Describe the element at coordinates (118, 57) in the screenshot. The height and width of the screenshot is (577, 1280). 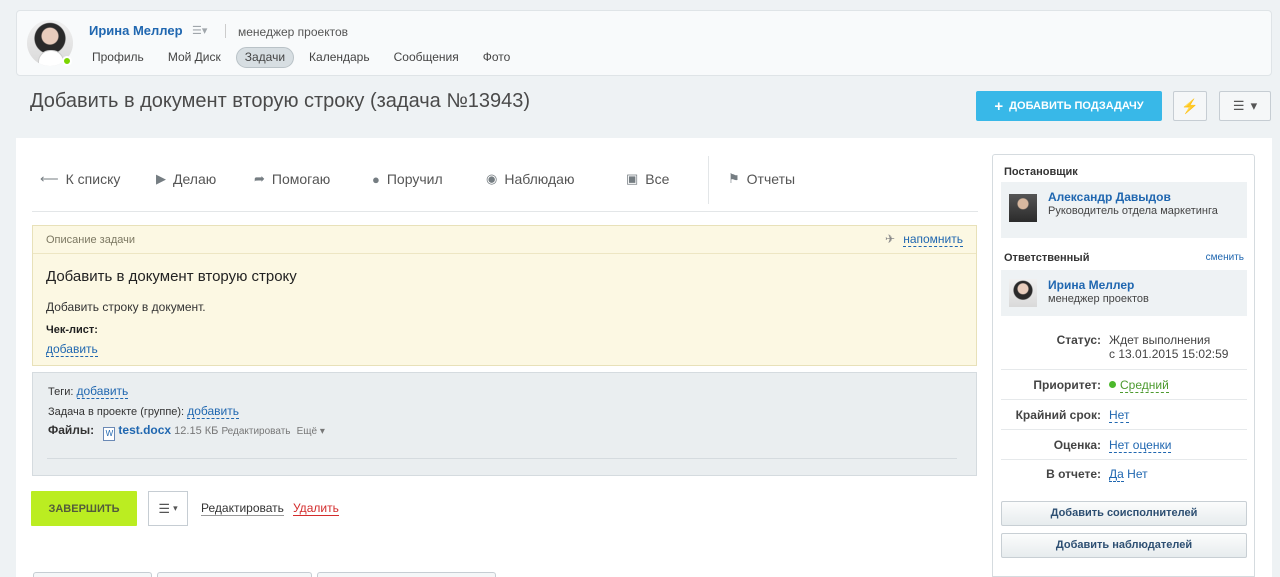
I see `tab-profile: Профиль` at that location.